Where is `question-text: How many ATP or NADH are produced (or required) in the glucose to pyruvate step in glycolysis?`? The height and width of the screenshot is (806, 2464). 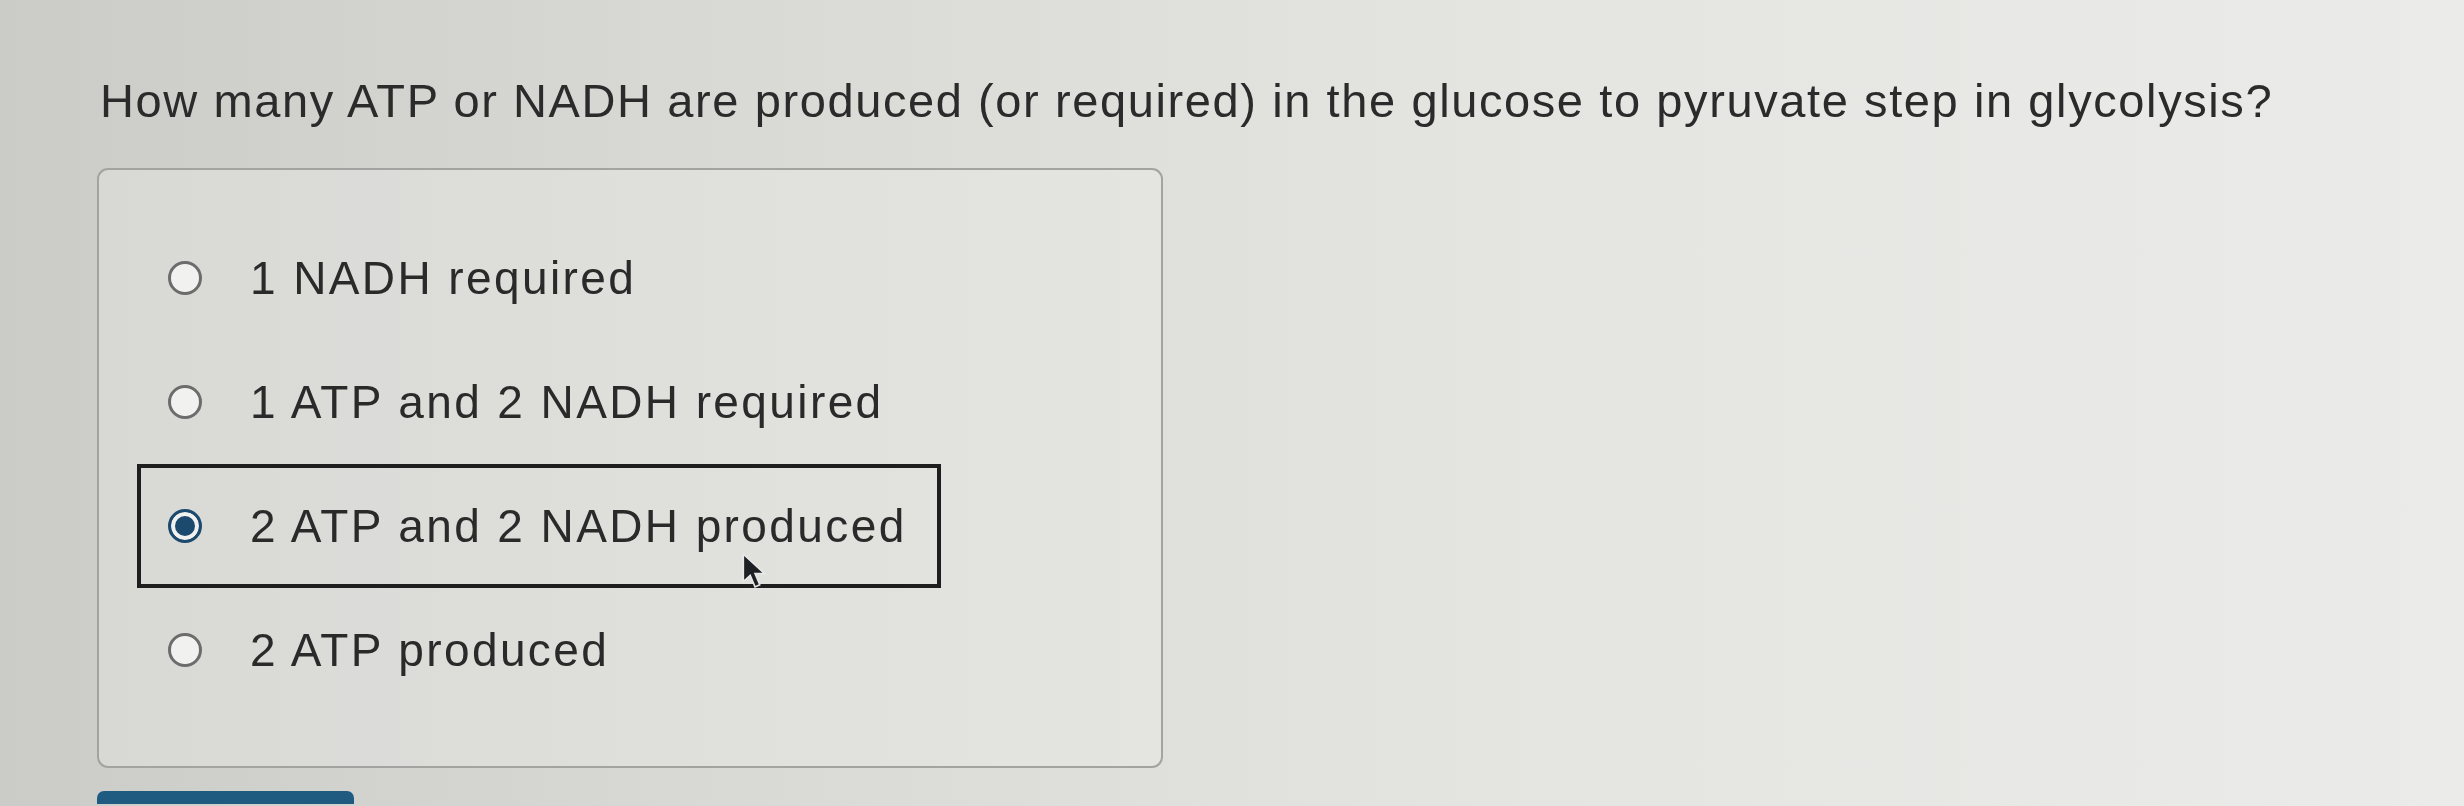 question-text: How many ATP or NADH are produced (or required) in the glucose to pyruvate step in glycolysis? is located at coordinates (1187, 101).